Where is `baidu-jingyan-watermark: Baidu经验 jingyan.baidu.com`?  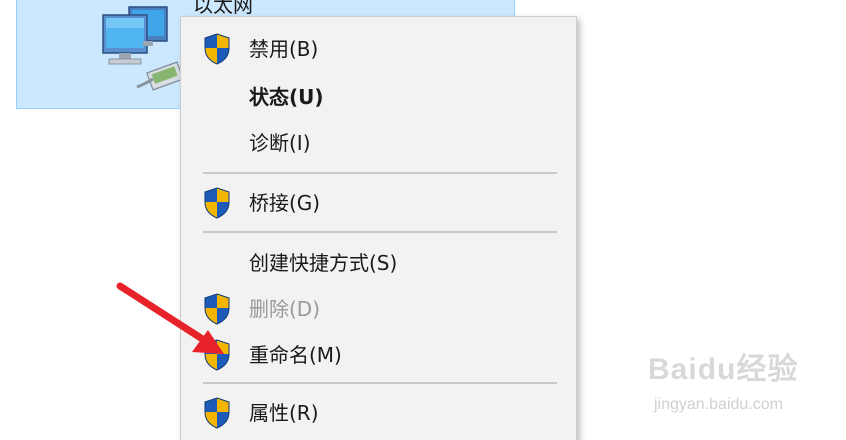 baidu-jingyan-watermark: Baidu经验 jingyan.baidu.com is located at coordinates (738, 386).